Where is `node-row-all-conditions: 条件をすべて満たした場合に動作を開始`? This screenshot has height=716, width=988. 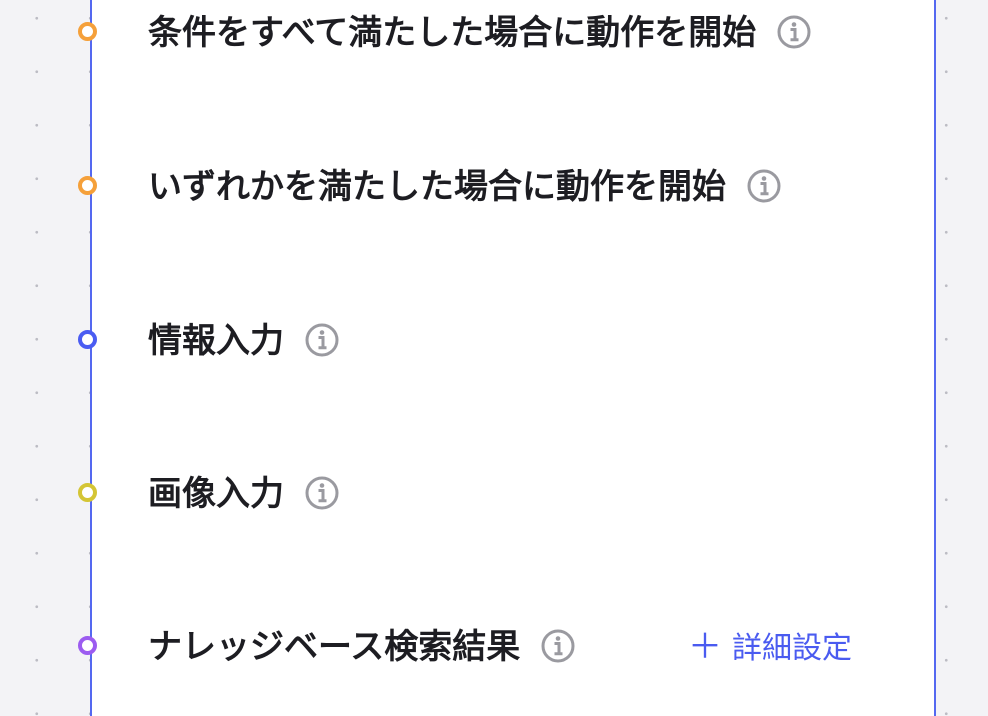 node-row-all-conditions: 条件をすべて満たした場合に動作を開始 is located at coordinates (508, 35).